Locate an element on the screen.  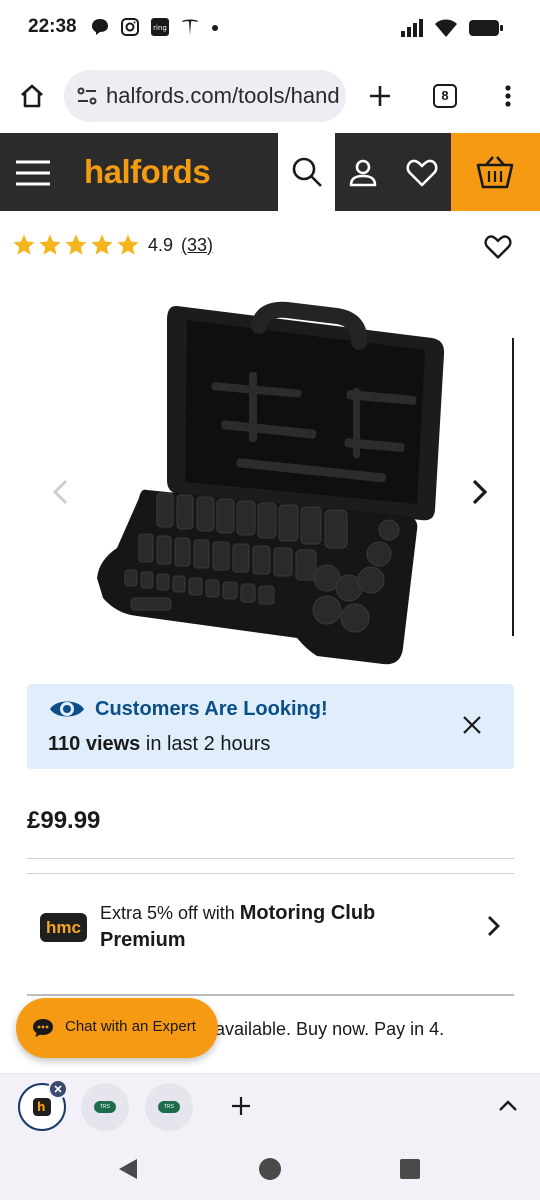
battery-icon is located at coordinates (486, 28).